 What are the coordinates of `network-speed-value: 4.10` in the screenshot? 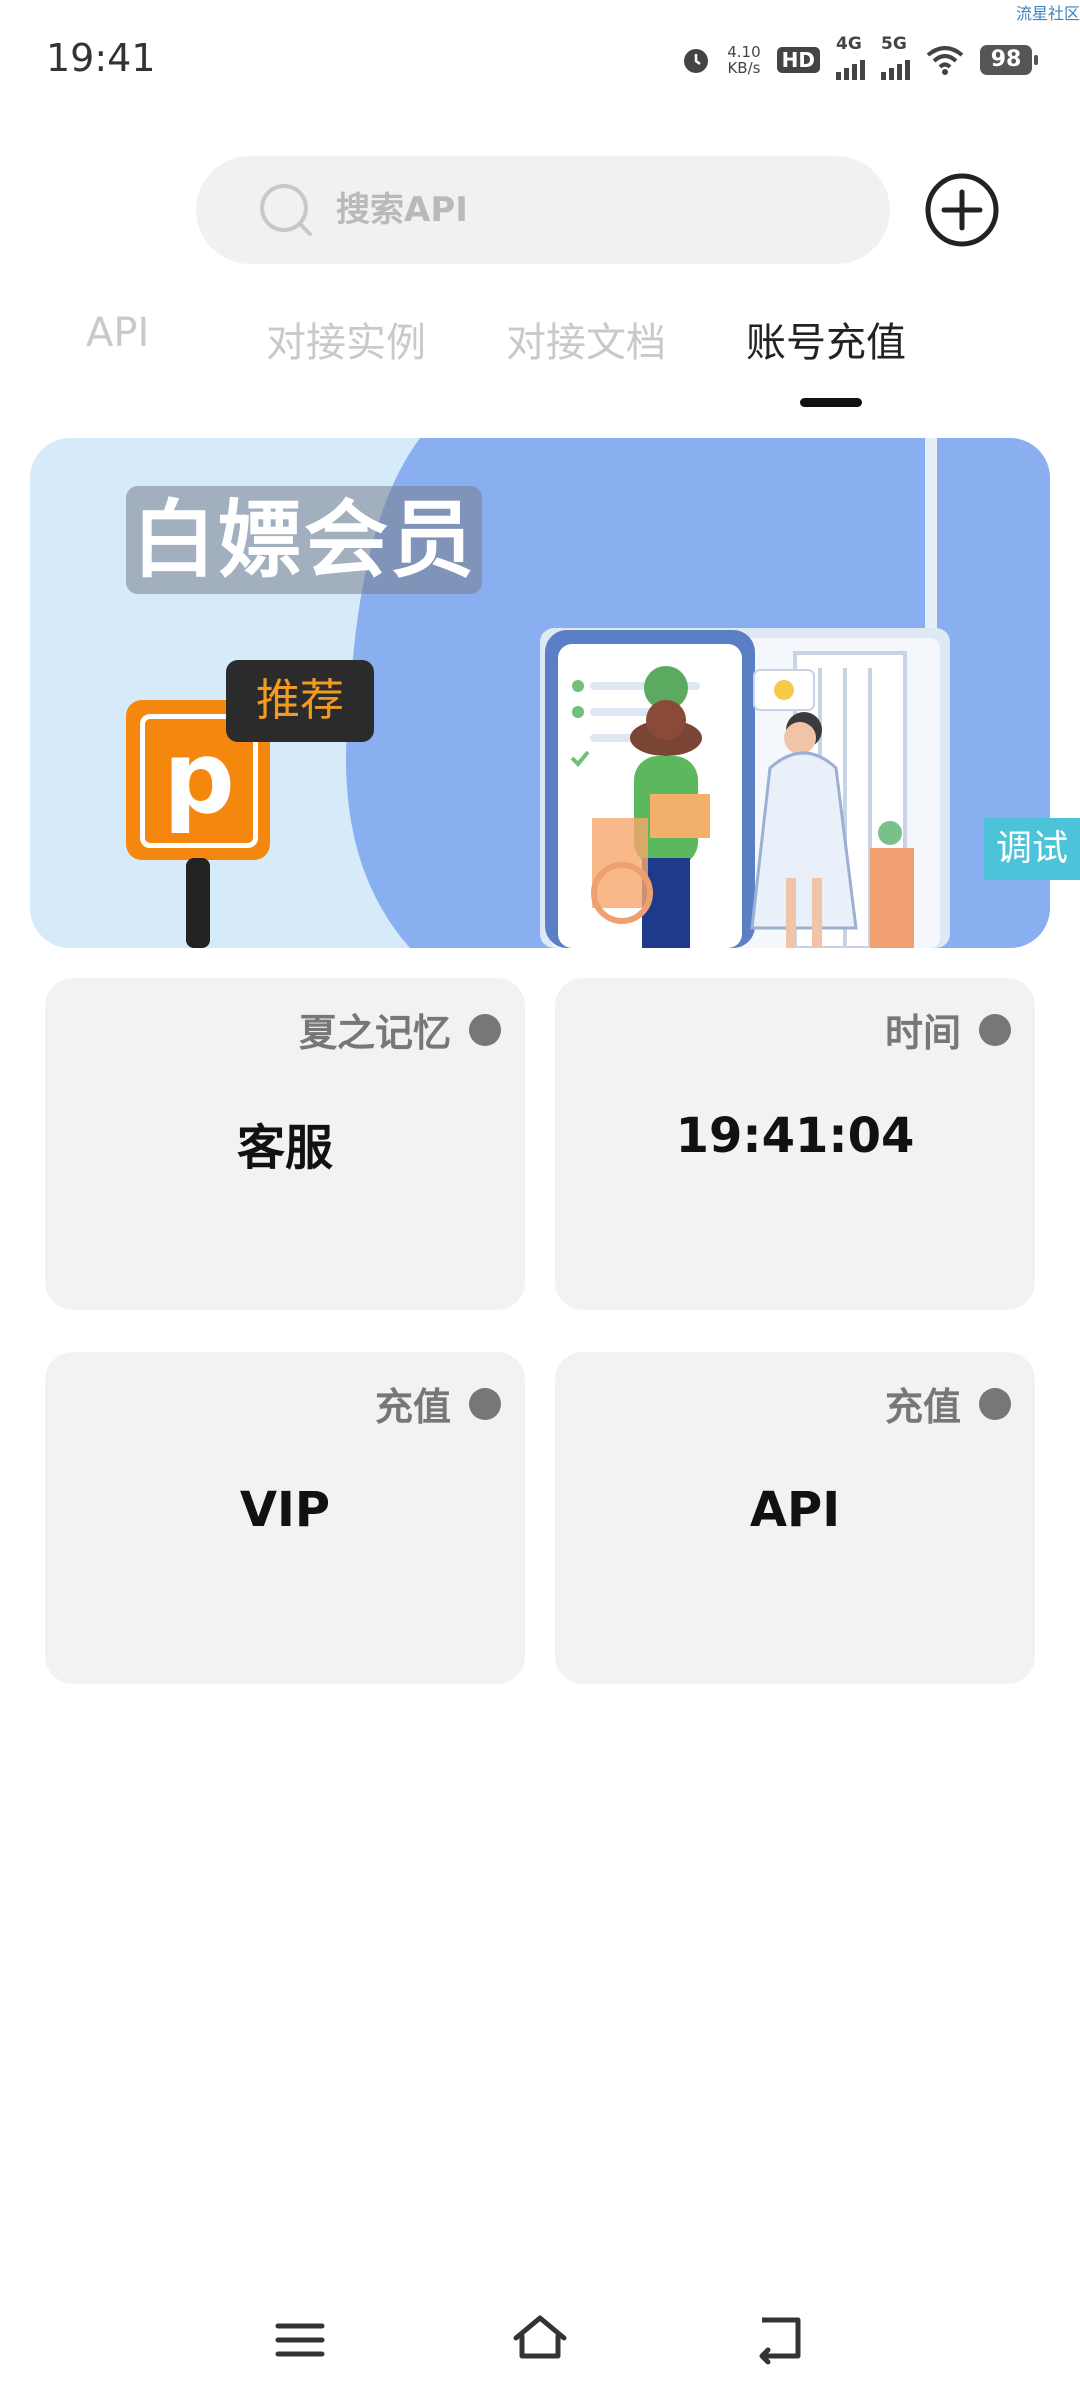 It's located at (744, 52).